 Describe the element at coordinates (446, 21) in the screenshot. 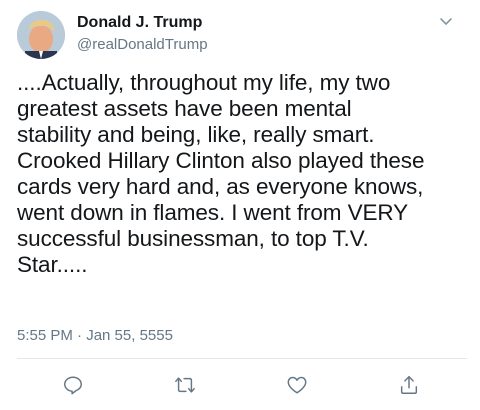

I see `chevron-down-icon` at that location.